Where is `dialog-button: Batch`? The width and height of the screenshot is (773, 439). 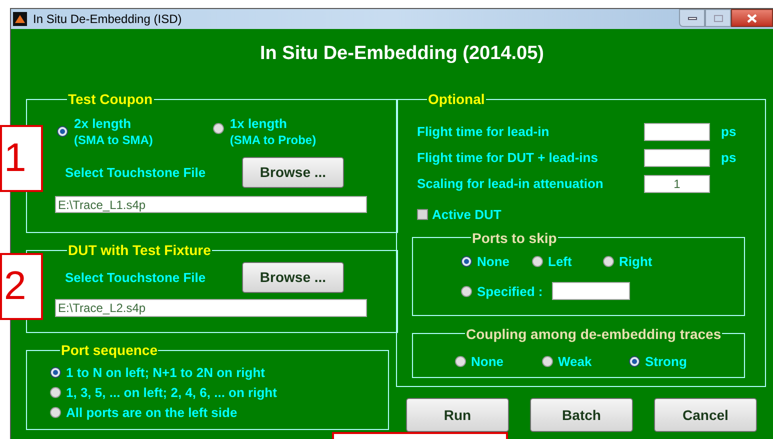 dialog-button: Batch is located at coordinates (581, 415).